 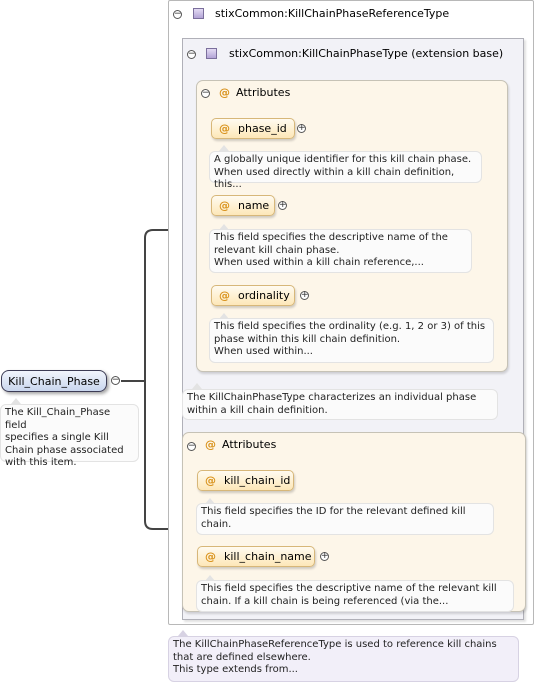 I want to click on attribute-label: kill_chain_id, so click(x=257, y=480).